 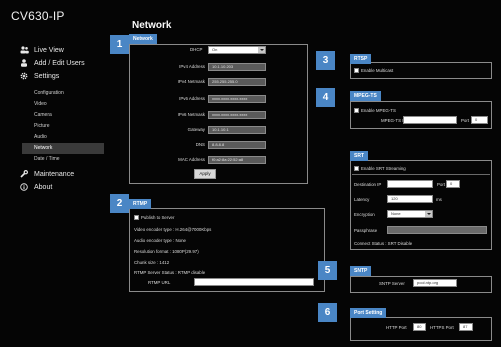 I want to click on user-icon, so click(x=24, y=63).